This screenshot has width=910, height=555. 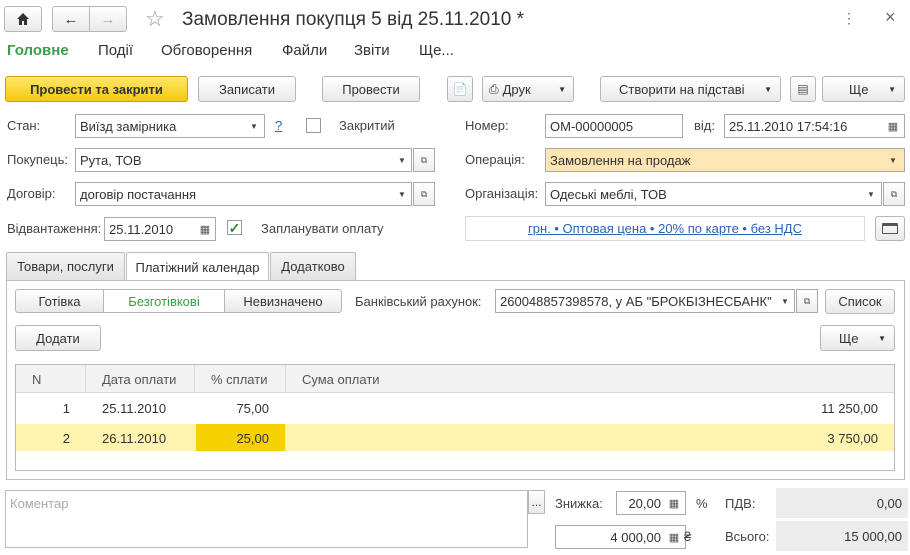 What do you see at coordinates (54, 228) in the screenshot?
I see `shipment-label: Відвантаження:` at bounding box center [54, 228].